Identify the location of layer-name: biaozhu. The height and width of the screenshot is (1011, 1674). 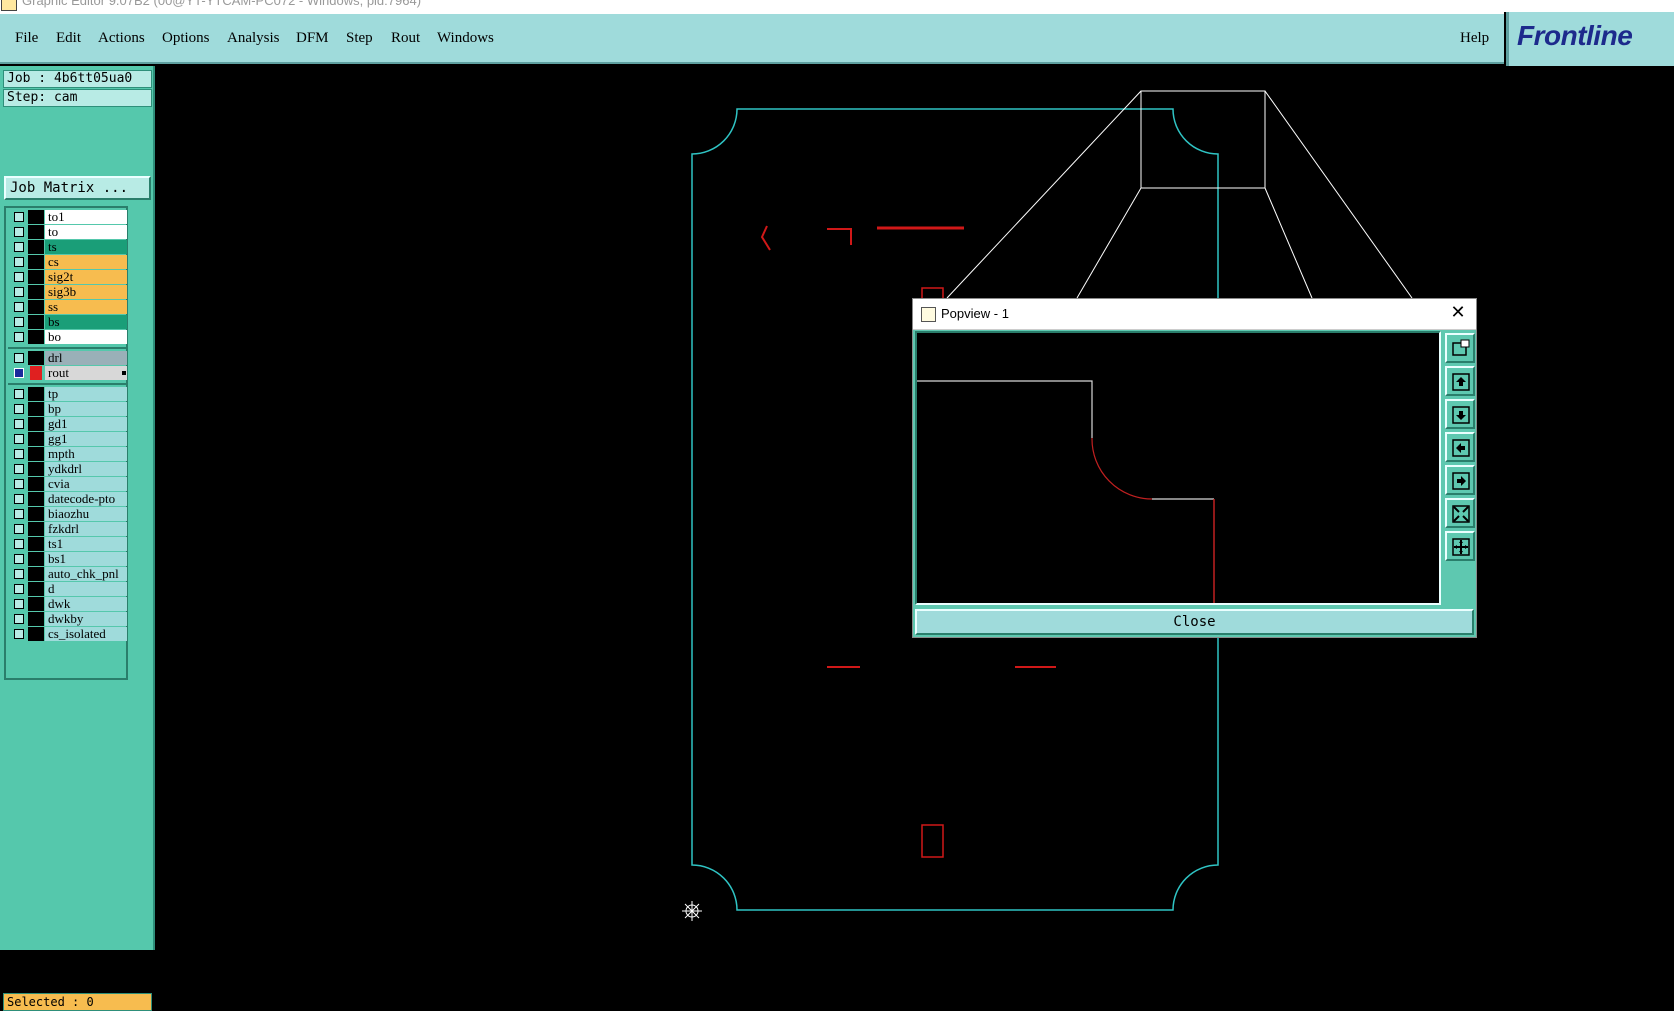
(86, 514).